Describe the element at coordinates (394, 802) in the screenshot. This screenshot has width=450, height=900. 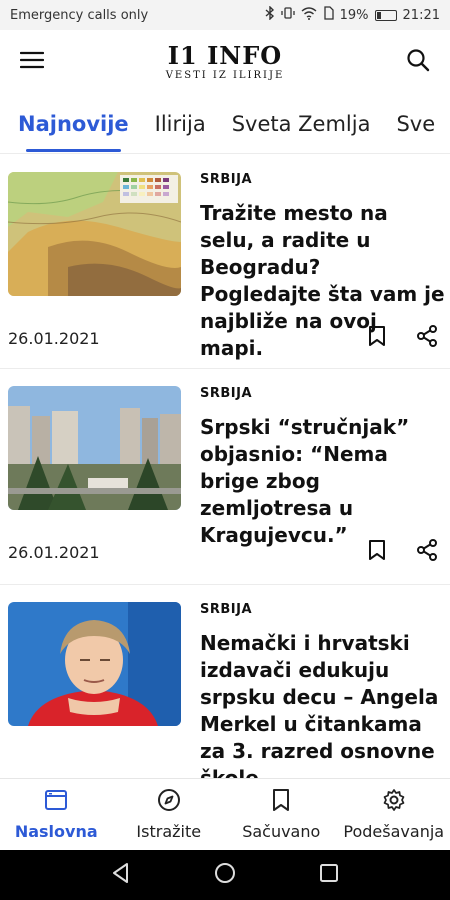
I see `gear-icon` at that location.